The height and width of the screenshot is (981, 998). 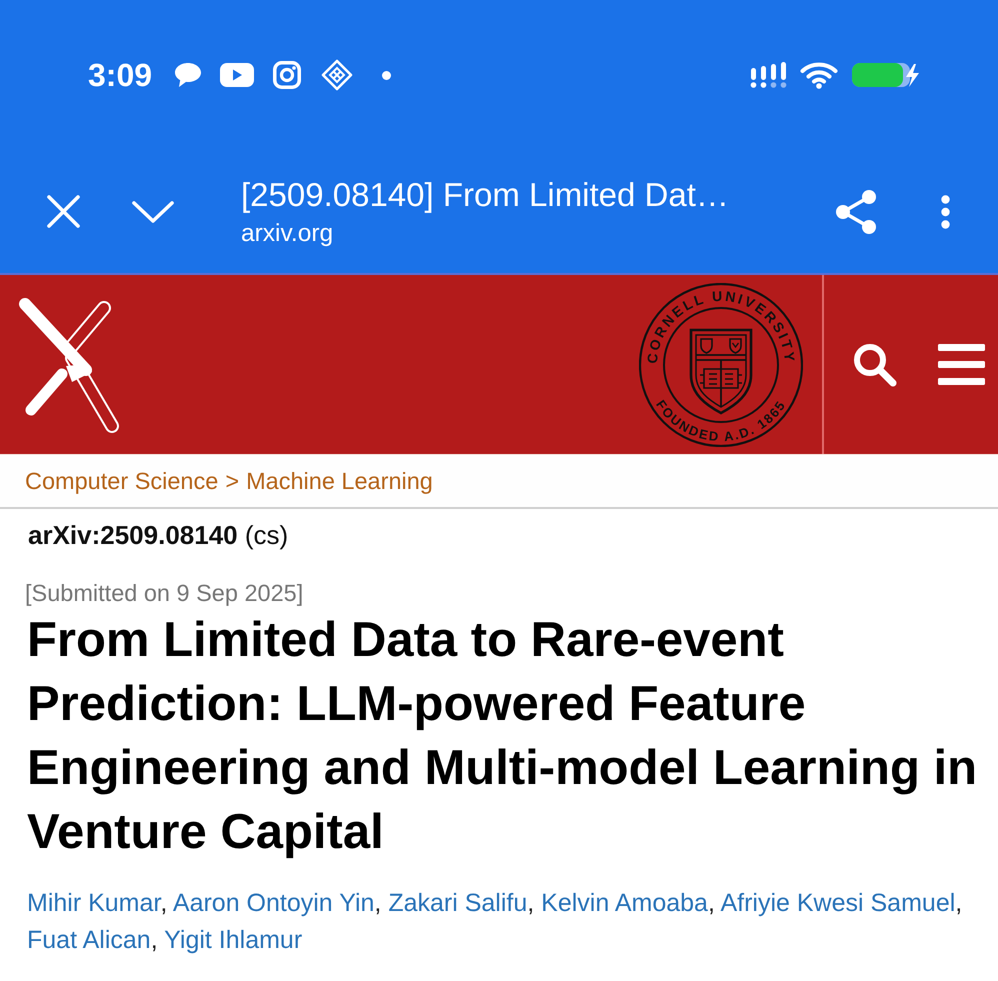 I want to click on menu-icon, so click(x=961, y=364).